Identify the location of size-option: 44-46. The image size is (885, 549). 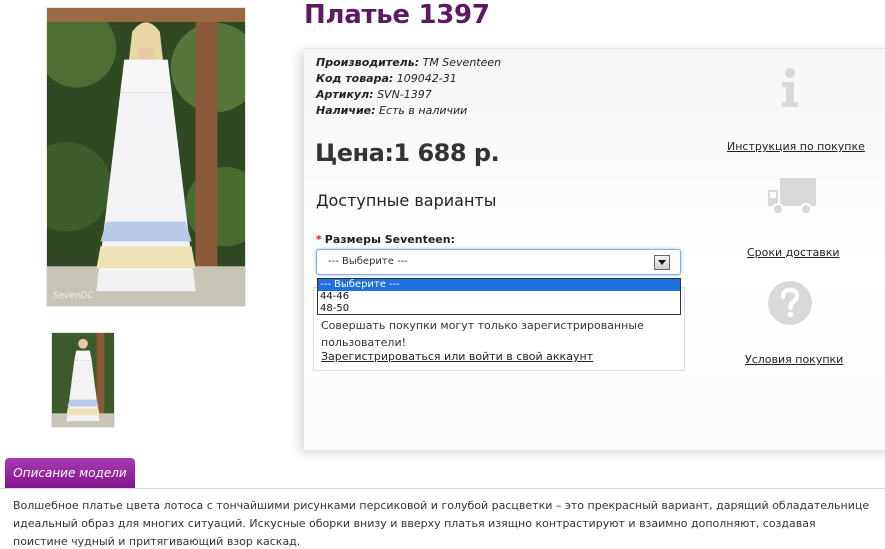
(499, 297).